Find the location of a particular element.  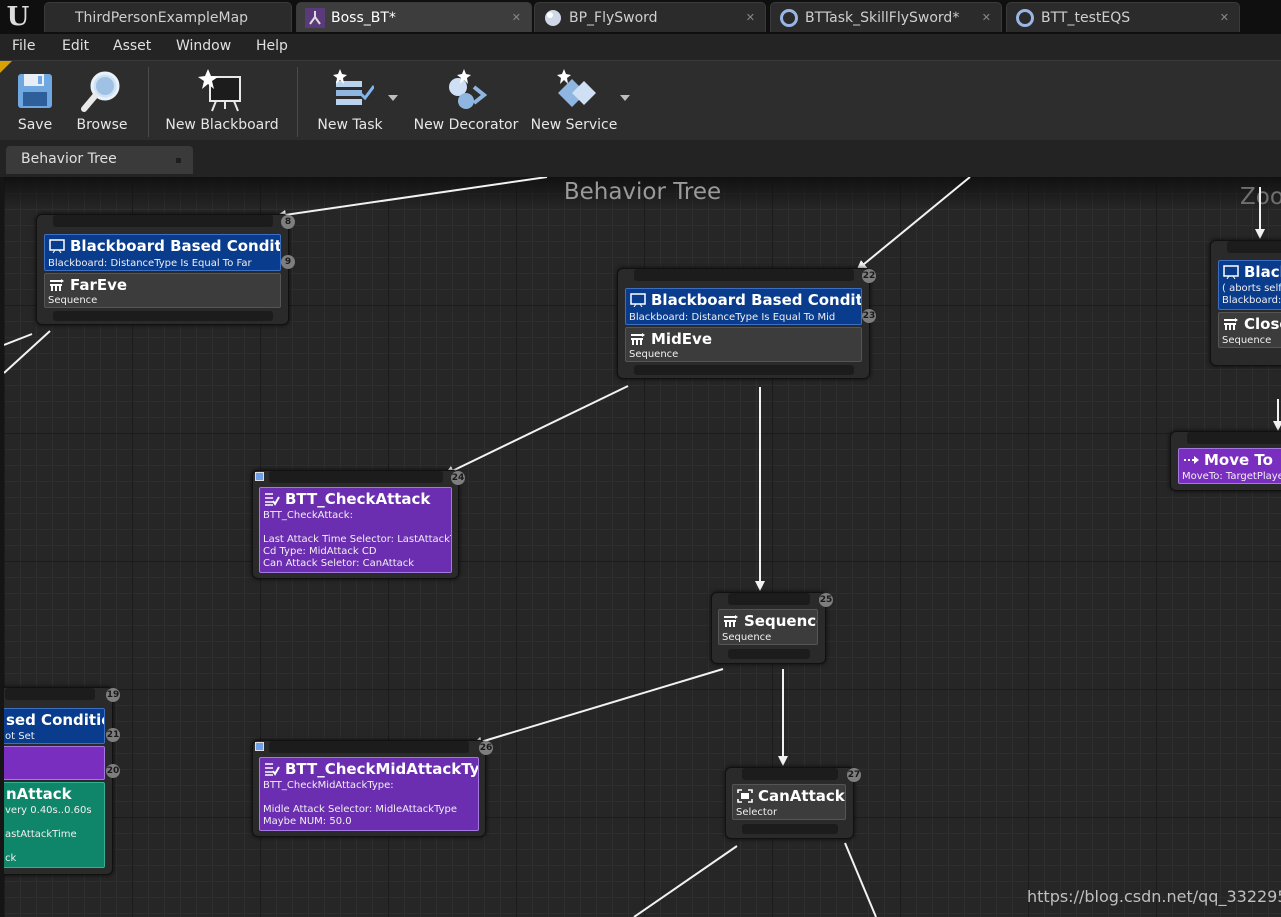

task-property: very 0.40s..0.60s is located at coordinates (48, 810).